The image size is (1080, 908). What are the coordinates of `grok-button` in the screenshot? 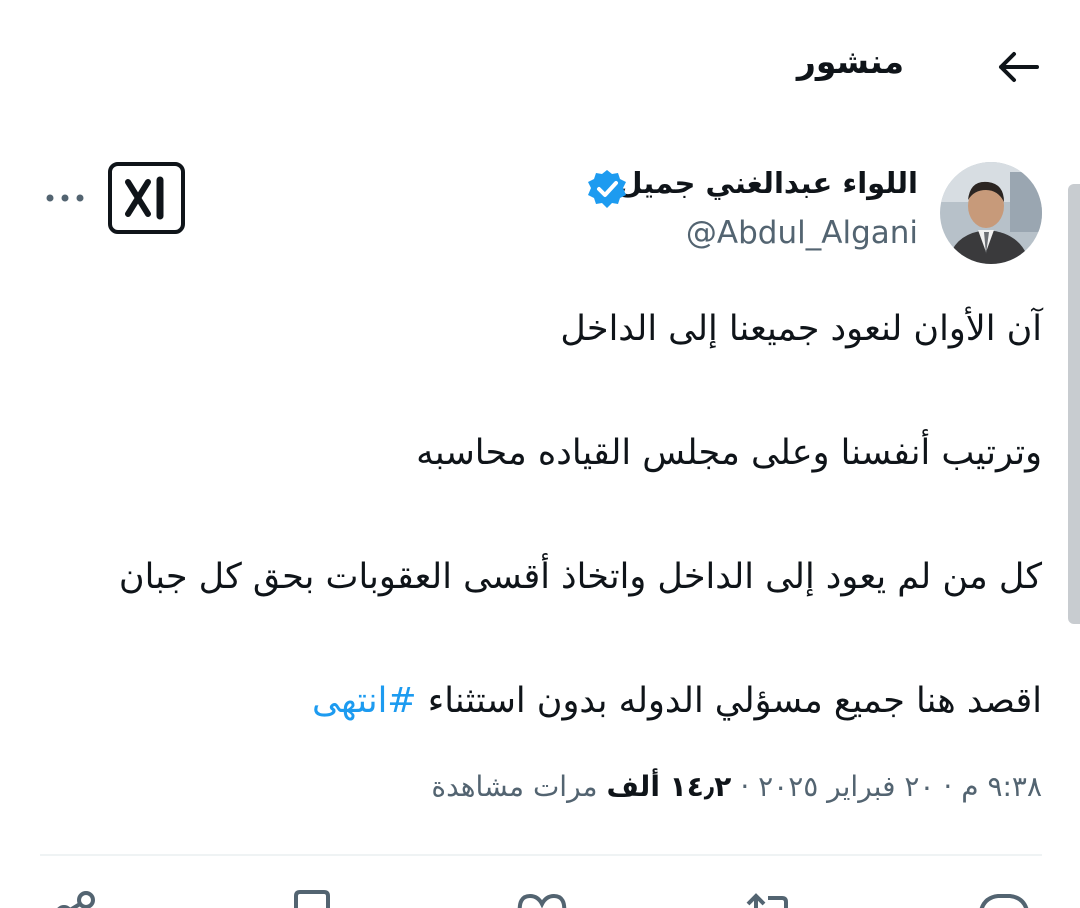 It's located at (146, 198).